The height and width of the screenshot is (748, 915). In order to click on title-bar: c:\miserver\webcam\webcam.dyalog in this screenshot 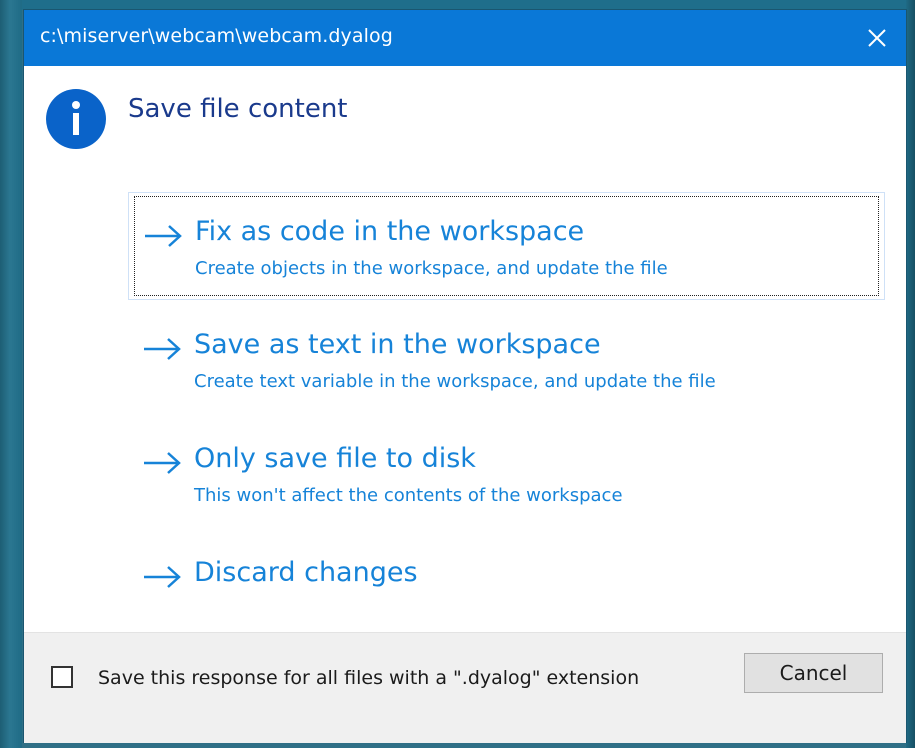, I will do `click(465, 38)`.